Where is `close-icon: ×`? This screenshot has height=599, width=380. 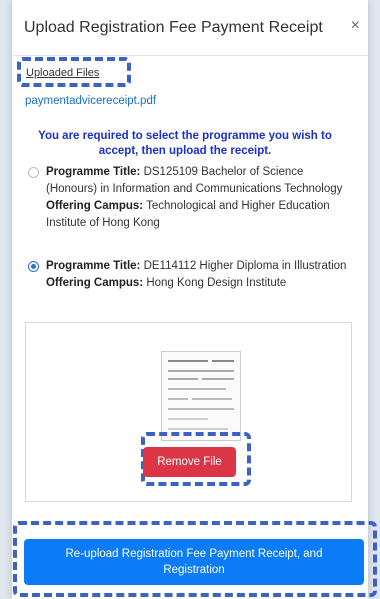 close-icon: × is located at coordinates (355, 26).